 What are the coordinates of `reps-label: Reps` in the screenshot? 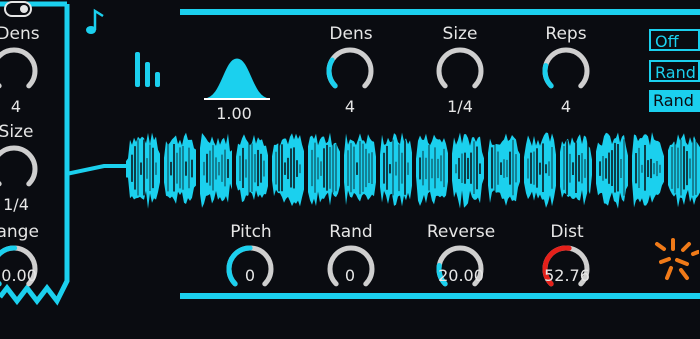 It's located at (566, 34).